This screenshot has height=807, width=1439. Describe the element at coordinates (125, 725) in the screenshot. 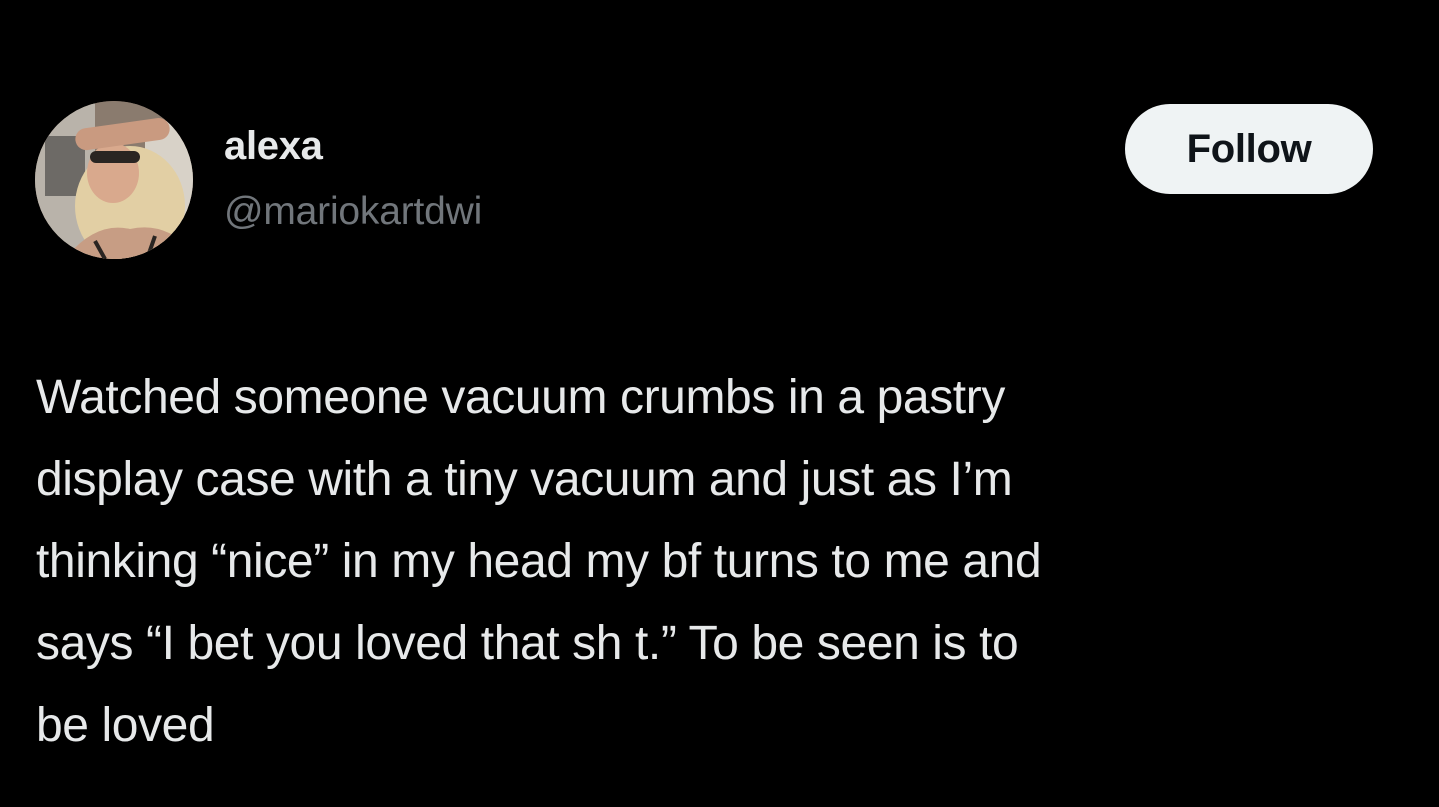

I see `tweet-text-line: be loved` at that location.